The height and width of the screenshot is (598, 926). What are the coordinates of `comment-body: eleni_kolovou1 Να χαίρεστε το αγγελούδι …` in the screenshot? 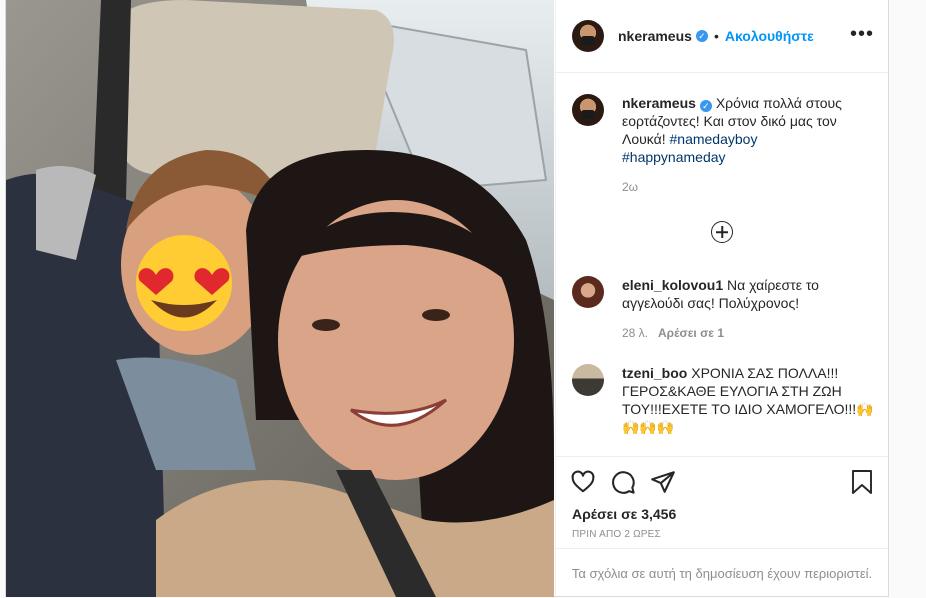 It's located at (748, 309).